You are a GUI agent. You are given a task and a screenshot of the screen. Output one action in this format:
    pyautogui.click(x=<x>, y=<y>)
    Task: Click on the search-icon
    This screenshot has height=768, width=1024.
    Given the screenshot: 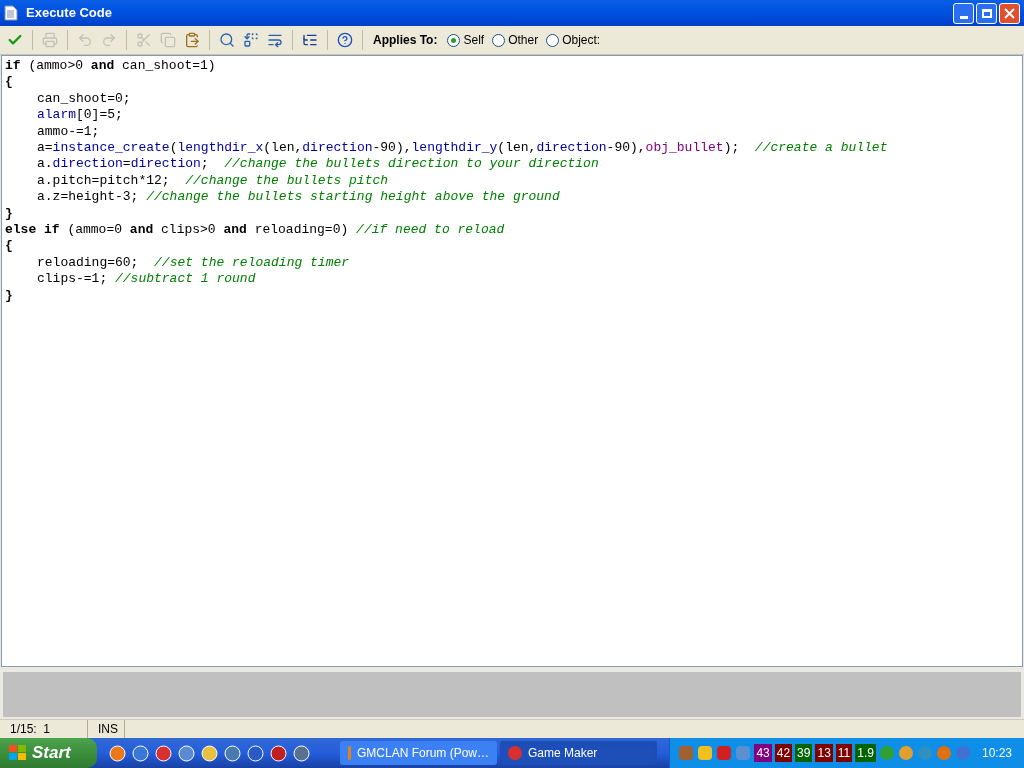 What is the action you would take?
    pyautogui.click(x=227, y=40)
    